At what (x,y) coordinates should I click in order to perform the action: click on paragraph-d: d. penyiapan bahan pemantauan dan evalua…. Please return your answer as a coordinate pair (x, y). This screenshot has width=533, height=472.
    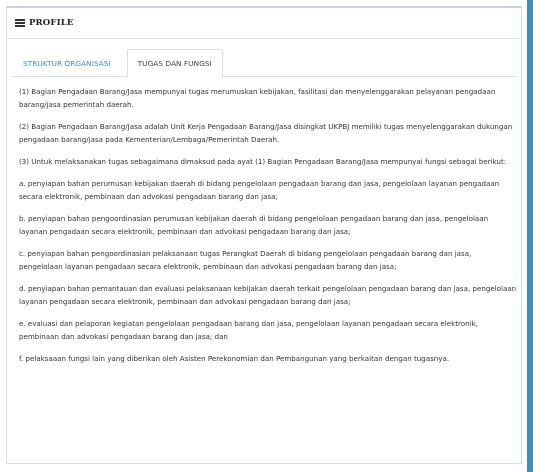
    Looking at the image, I should click on (268, 295).